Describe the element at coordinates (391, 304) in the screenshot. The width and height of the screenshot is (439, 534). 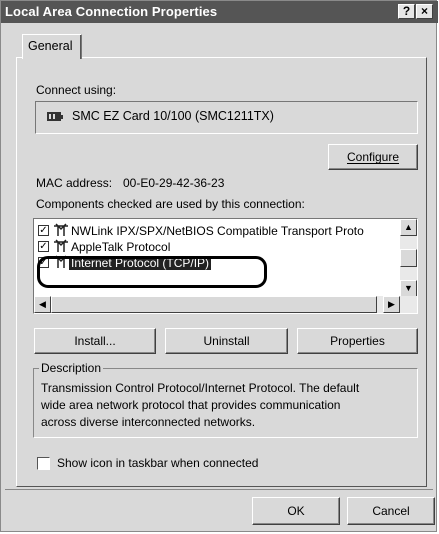
I see `scroll-right-button: ▶` at that location.